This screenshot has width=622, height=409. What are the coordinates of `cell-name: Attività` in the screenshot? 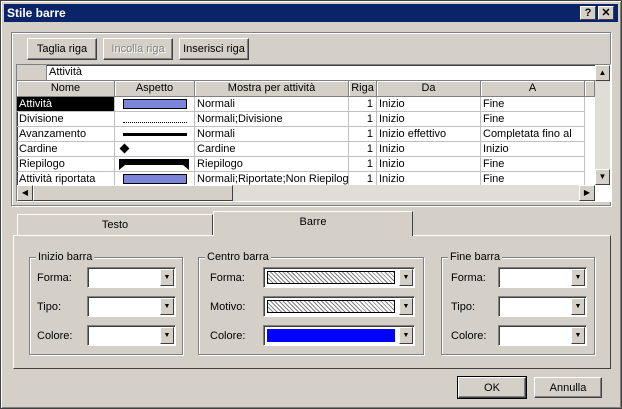 It's located at (66, 104).